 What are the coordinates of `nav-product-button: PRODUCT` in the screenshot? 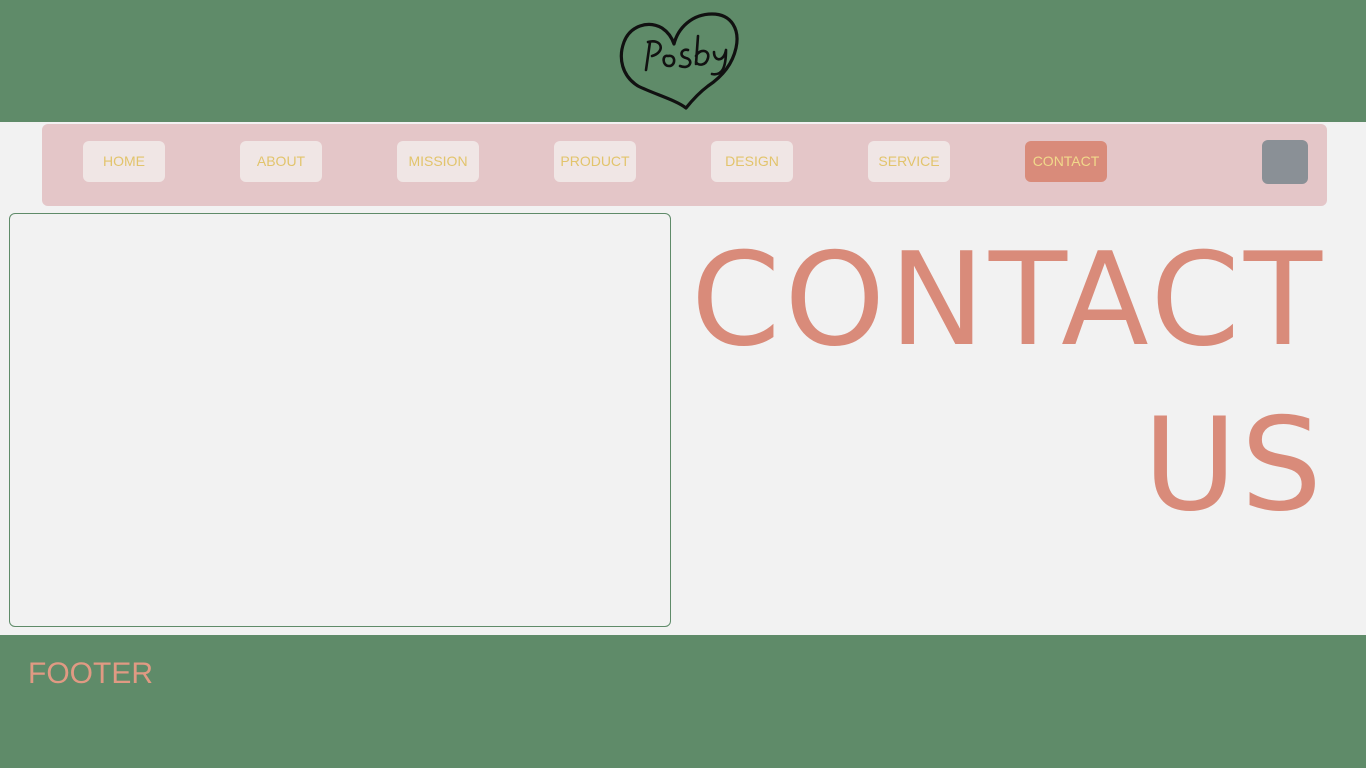 It's located at (595, 161).